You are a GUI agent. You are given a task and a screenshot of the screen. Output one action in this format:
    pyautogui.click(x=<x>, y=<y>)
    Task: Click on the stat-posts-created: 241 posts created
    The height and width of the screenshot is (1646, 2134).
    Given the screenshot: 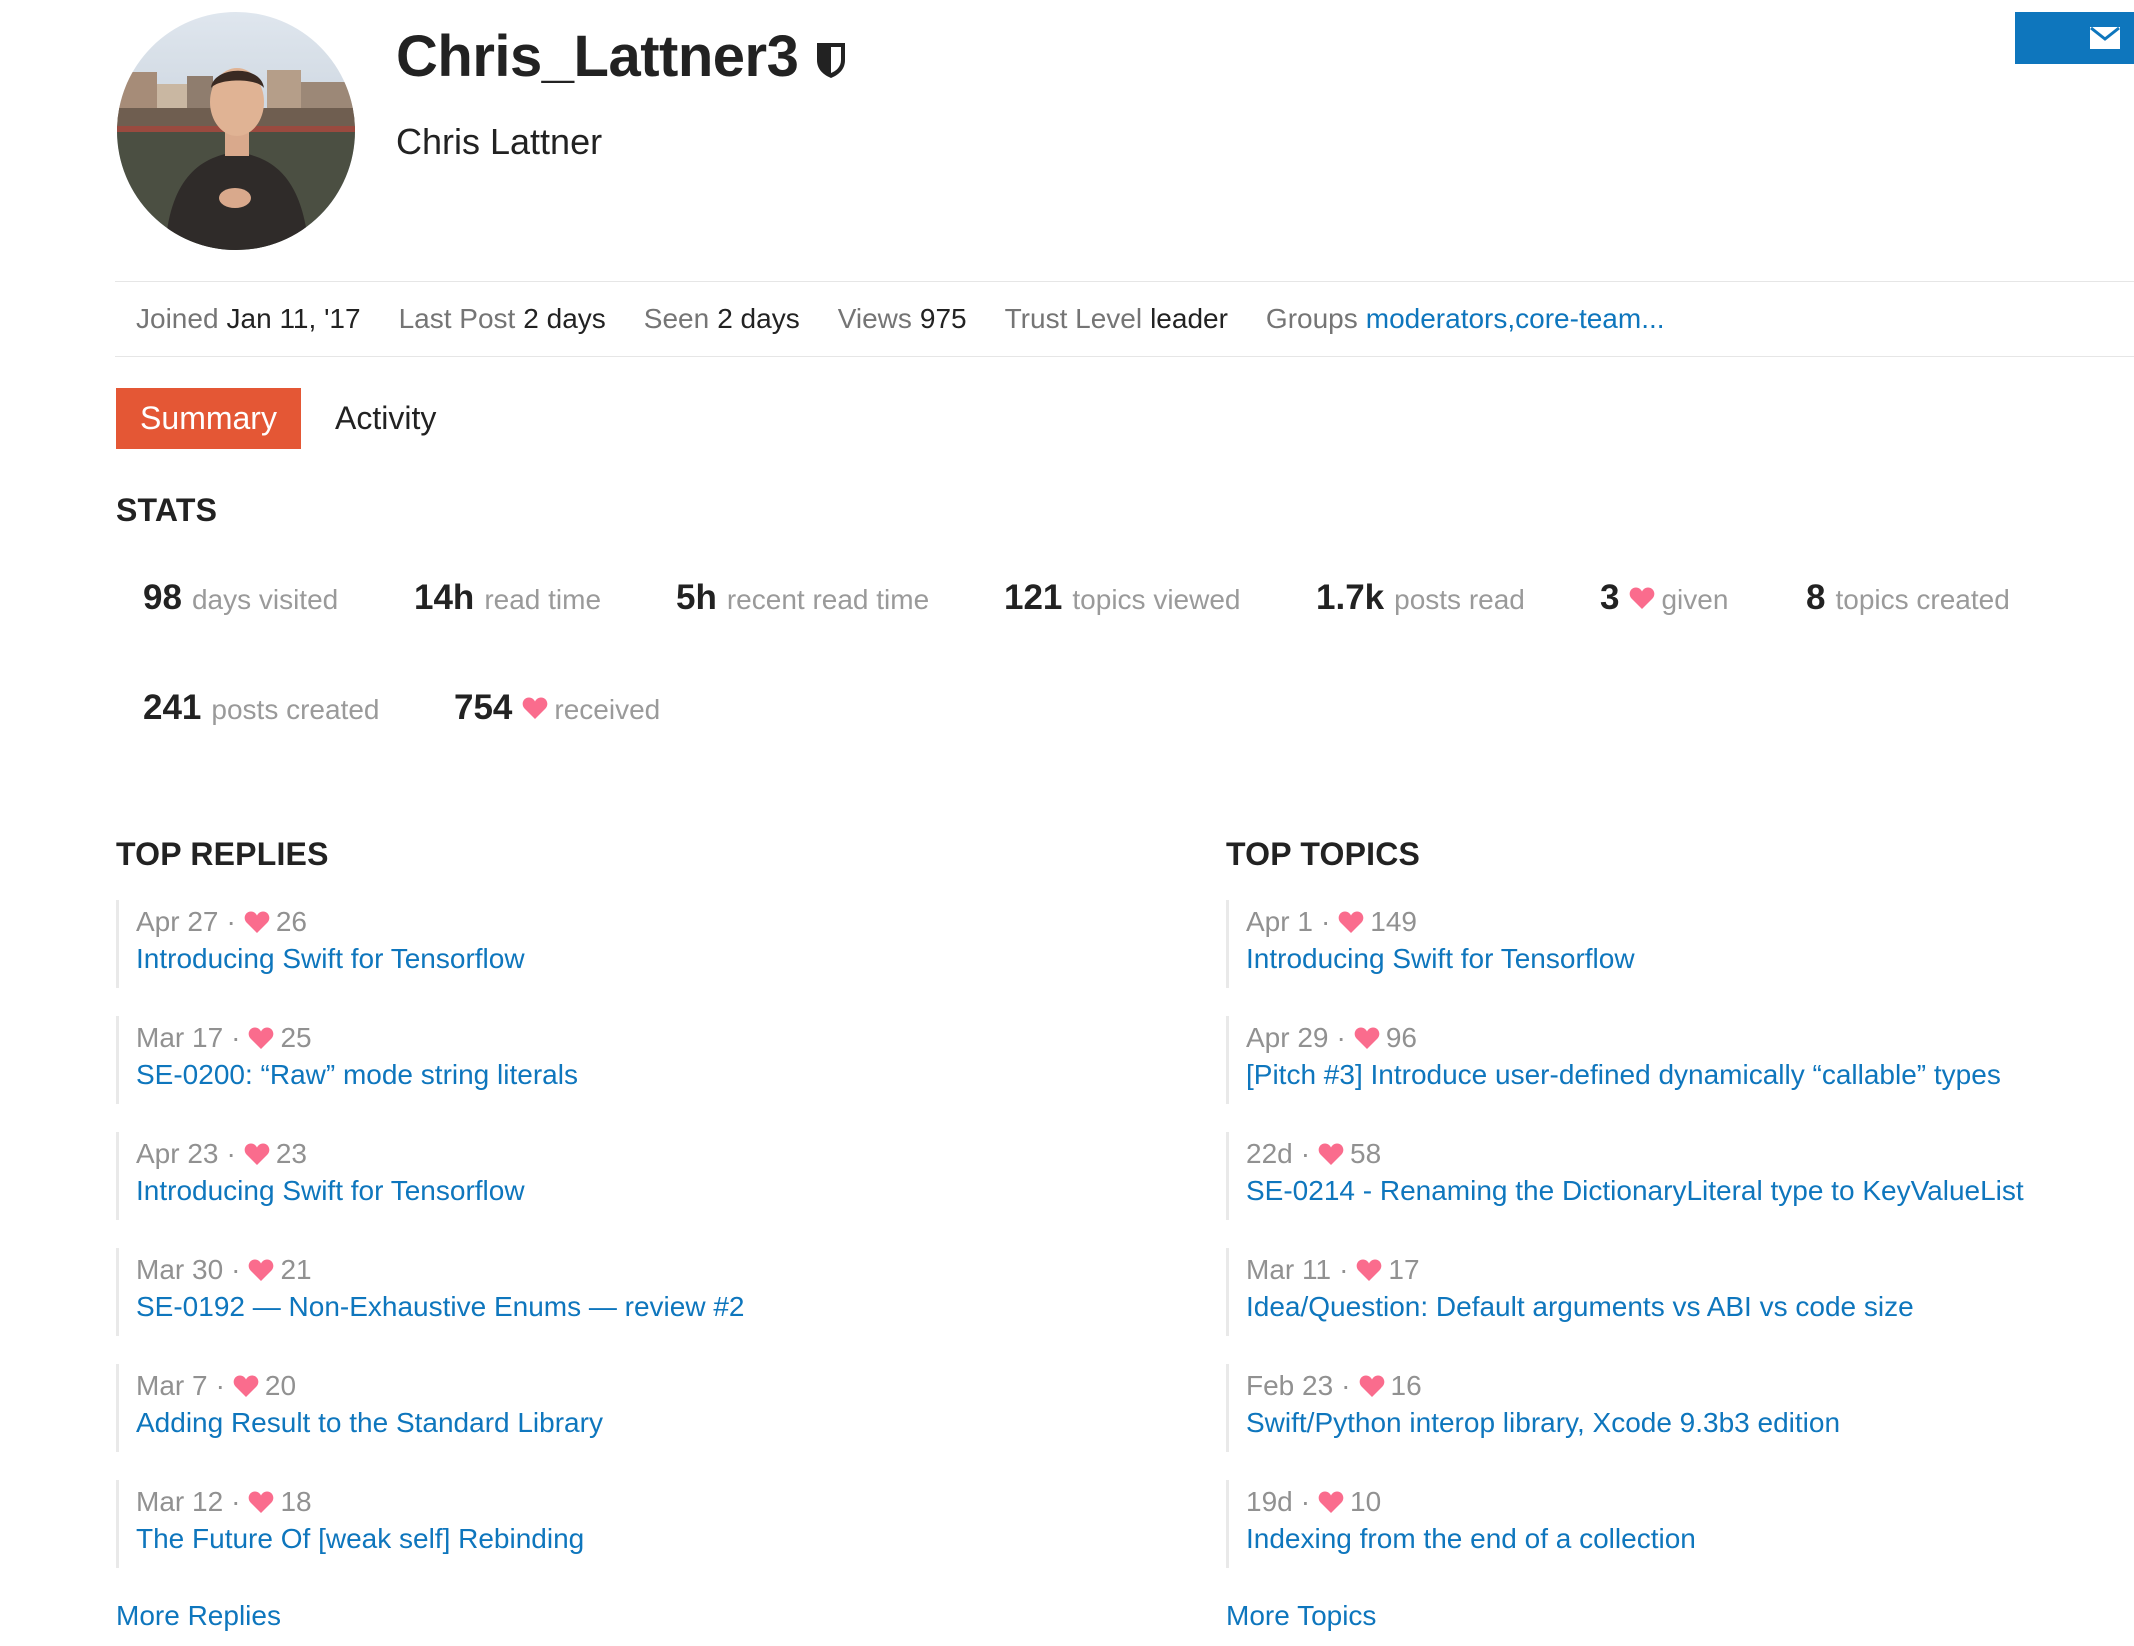 What is the action you would take?
    pyautogui.click(x=261, y=707)
    